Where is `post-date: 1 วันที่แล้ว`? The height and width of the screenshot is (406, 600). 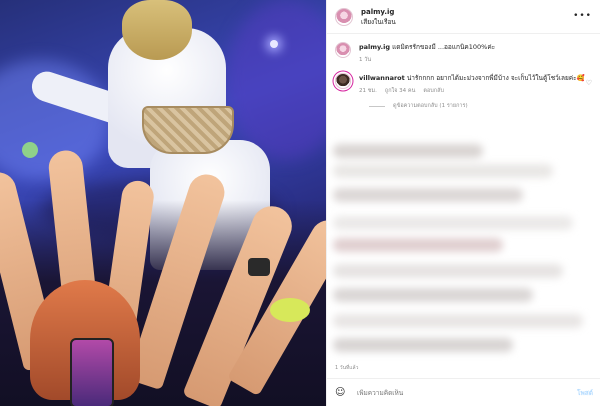 post-date: 1 วันที่แล้ว is located at coordinates (347, 368).